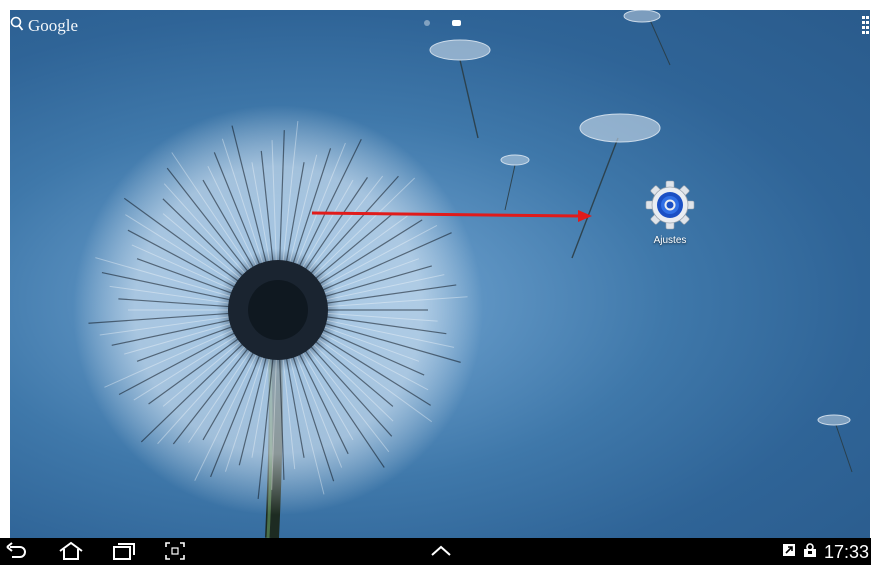 The image size is (871, 566). I want to click on mini-apps-tray-button, so click(441, 553).